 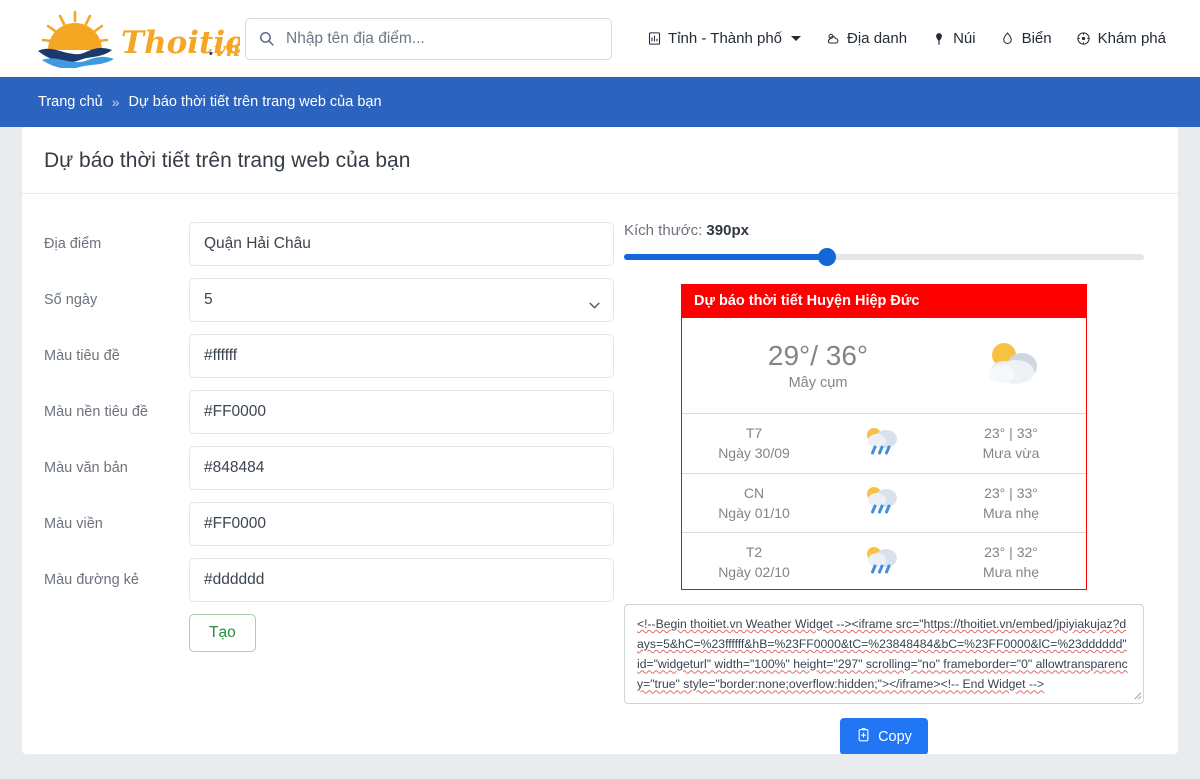 What do you see at coordinates (754, 492) in the screenshot?
I see `forecast-weekday: CN` at bounding box center [754, 492].